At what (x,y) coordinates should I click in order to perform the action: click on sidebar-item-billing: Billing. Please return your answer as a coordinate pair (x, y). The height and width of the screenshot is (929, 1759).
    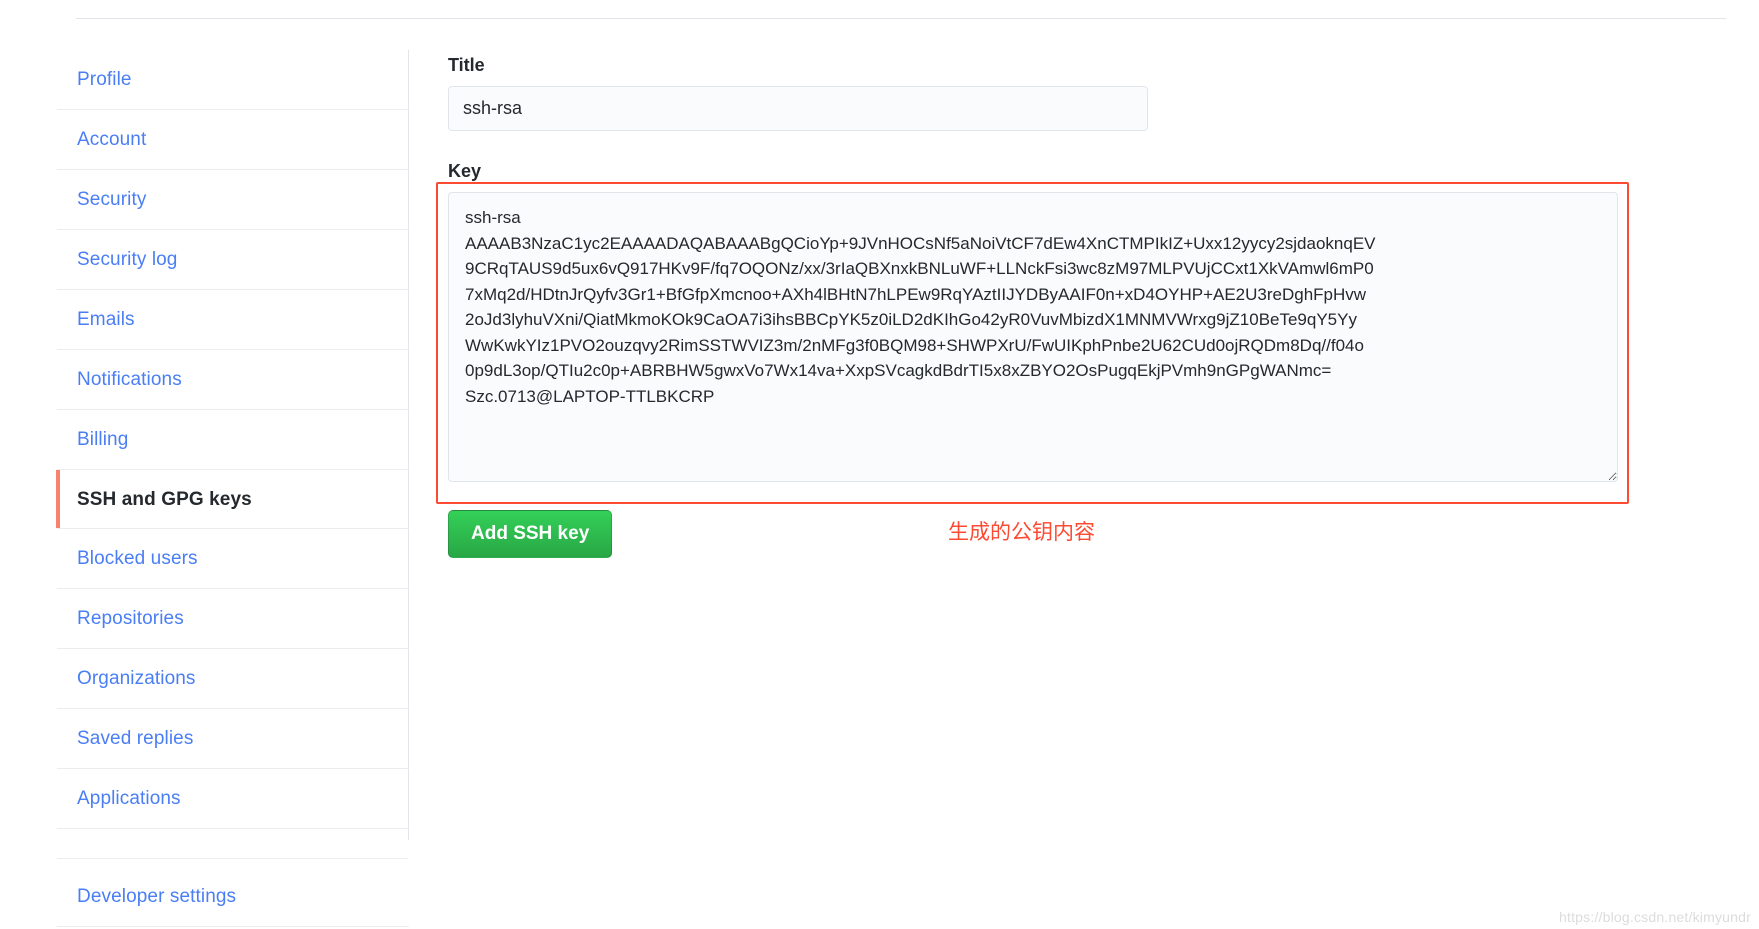
    Looking at the image, I should click on (233, 440).